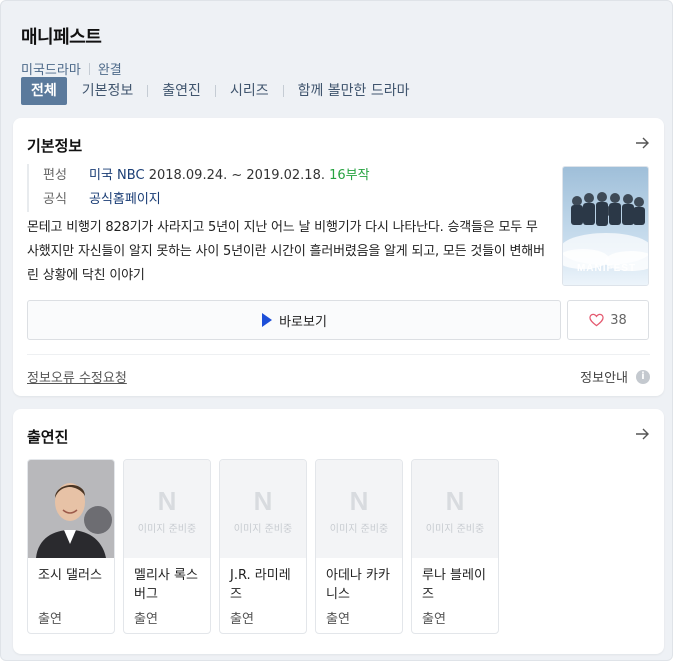 The height and width of the screenshot is (661, 675). Describe the element at coordinates (358, 585) in the screenshot. I see `cast-name: 아데나 카카니스` at that location.